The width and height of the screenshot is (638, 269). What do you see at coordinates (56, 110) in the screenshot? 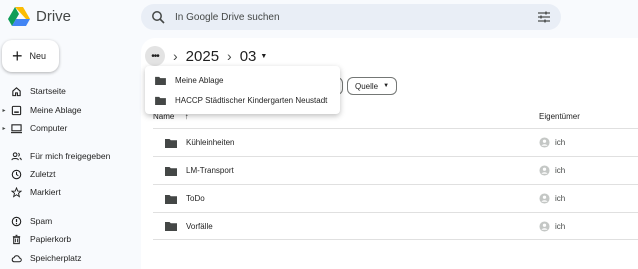
I see `sidebar-item-label: Meine Ablage` at bounding box center [56, 110].